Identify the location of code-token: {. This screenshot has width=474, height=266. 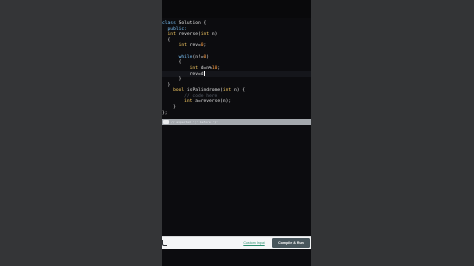
(172, 63).